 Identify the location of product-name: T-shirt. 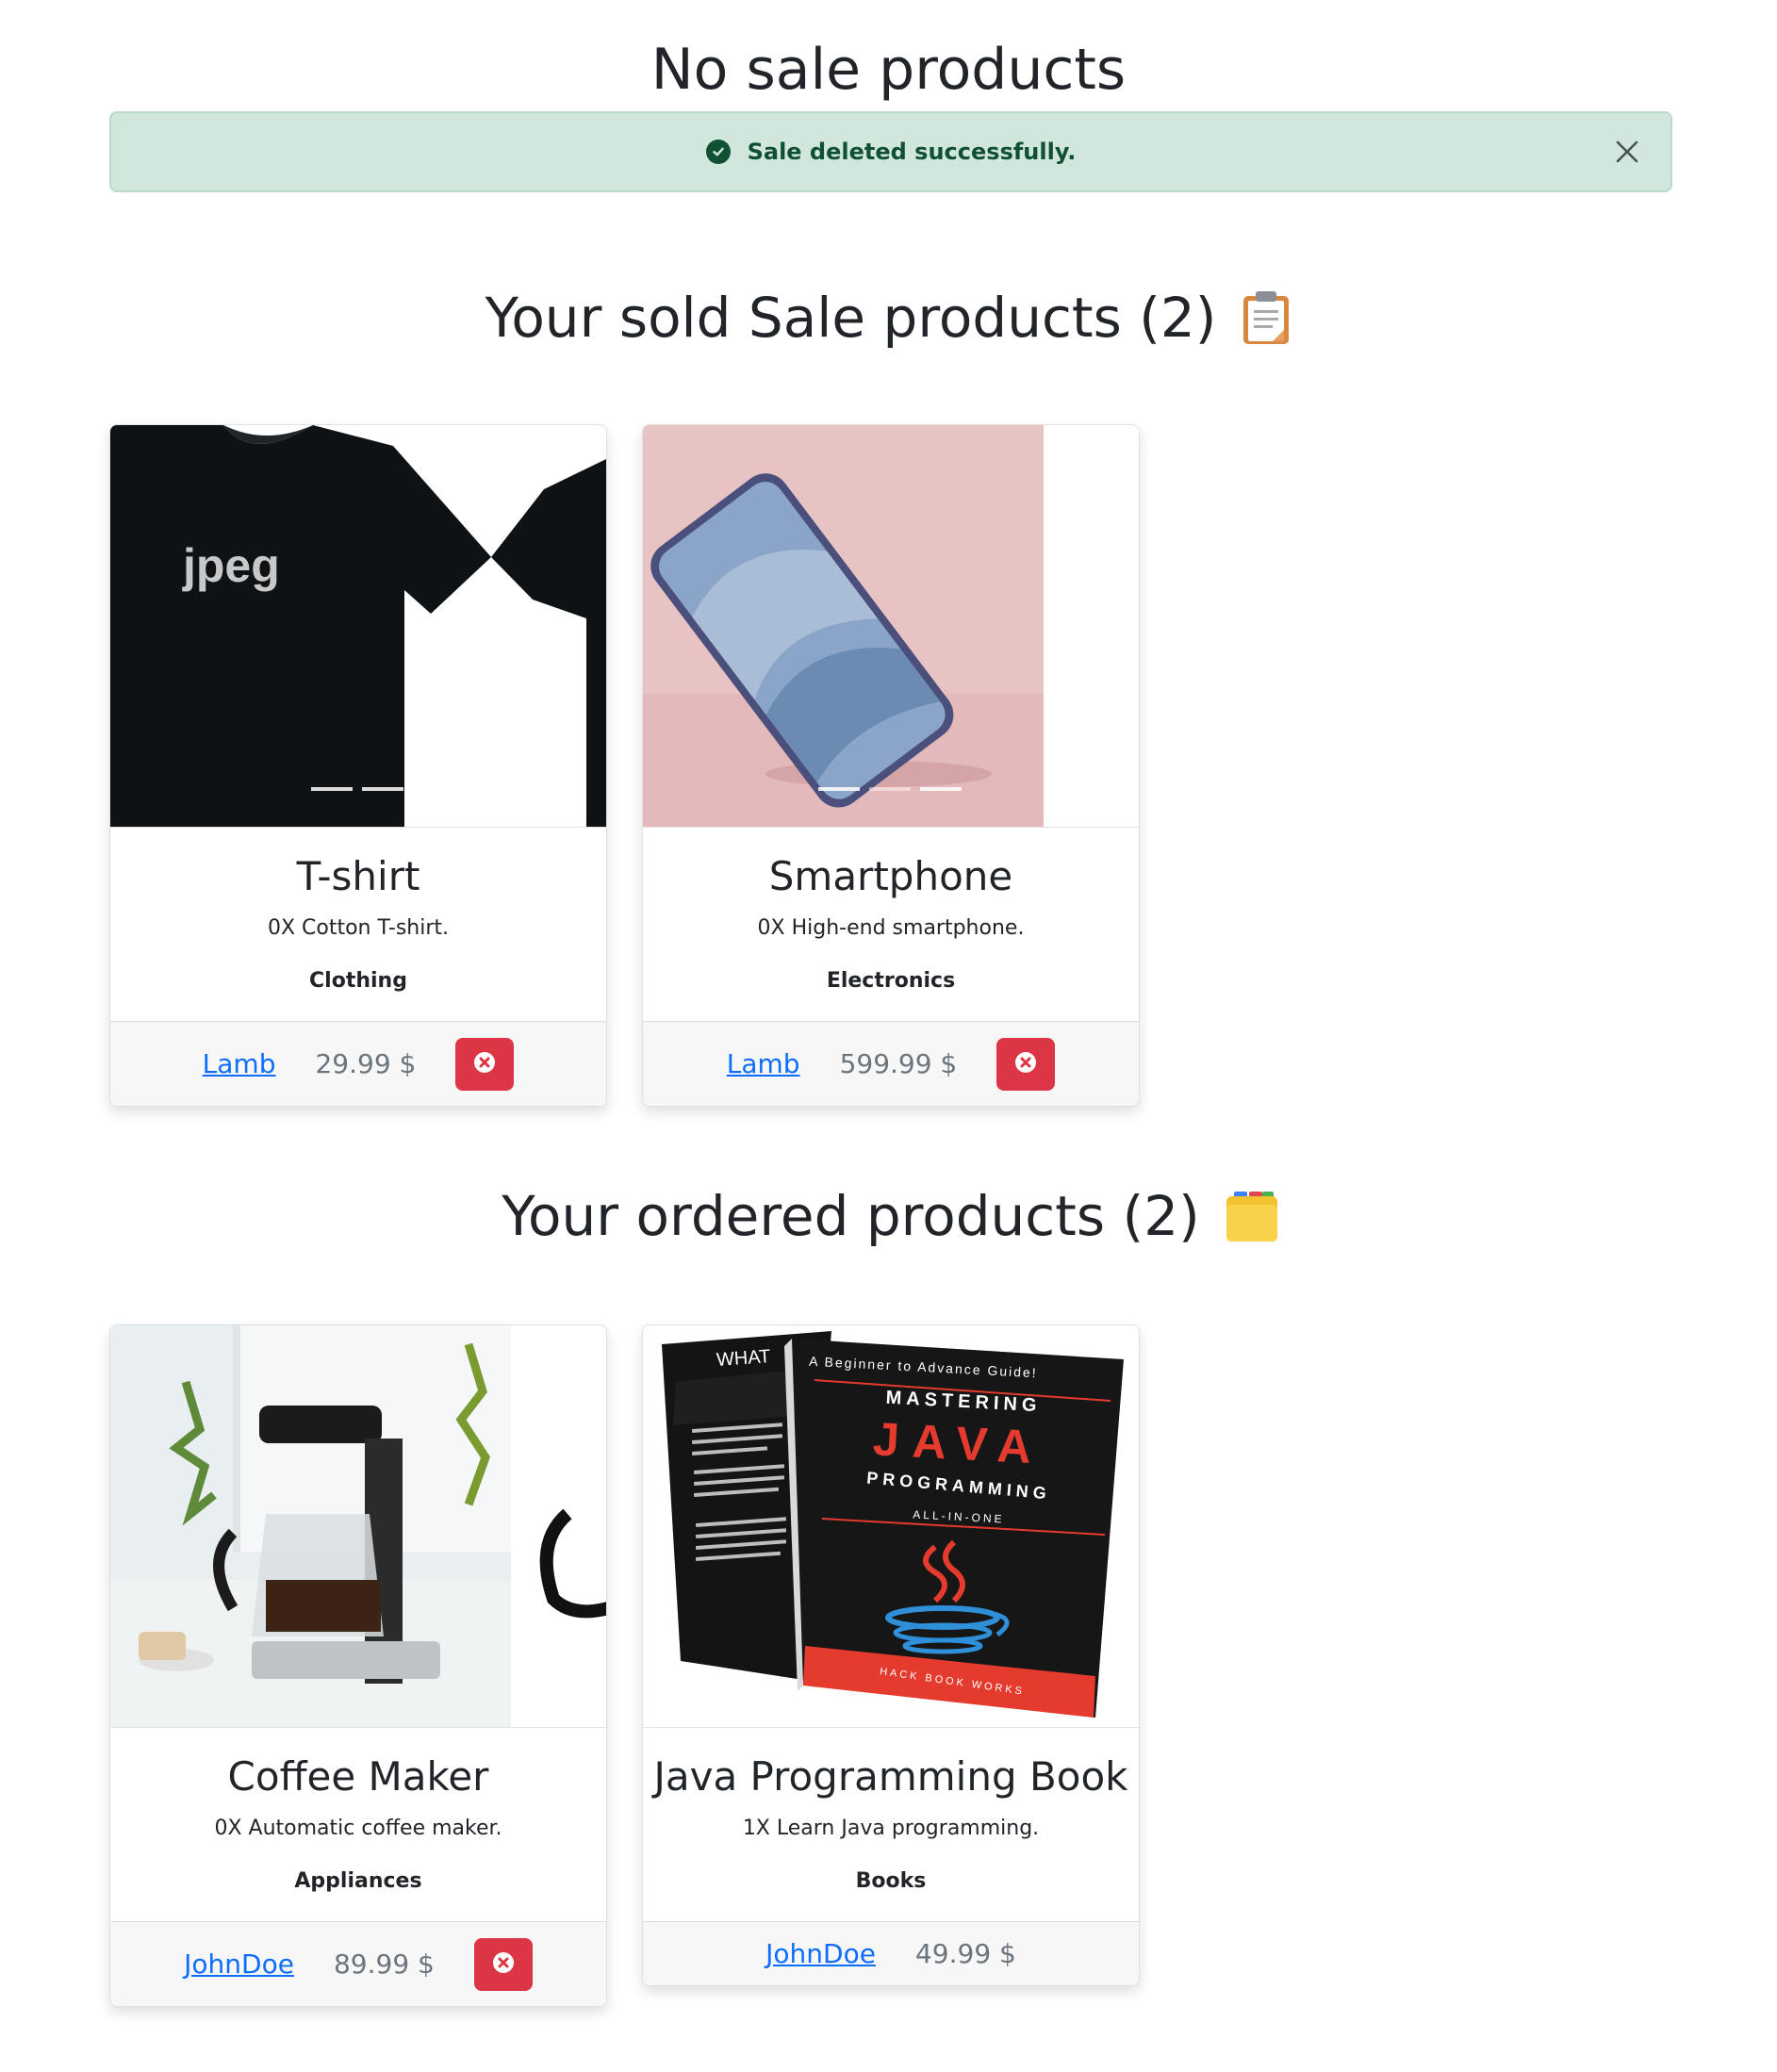
(358, 876).